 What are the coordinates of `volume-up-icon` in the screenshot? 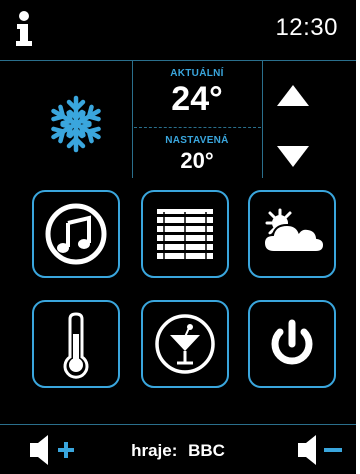 It's located at (53, 450).